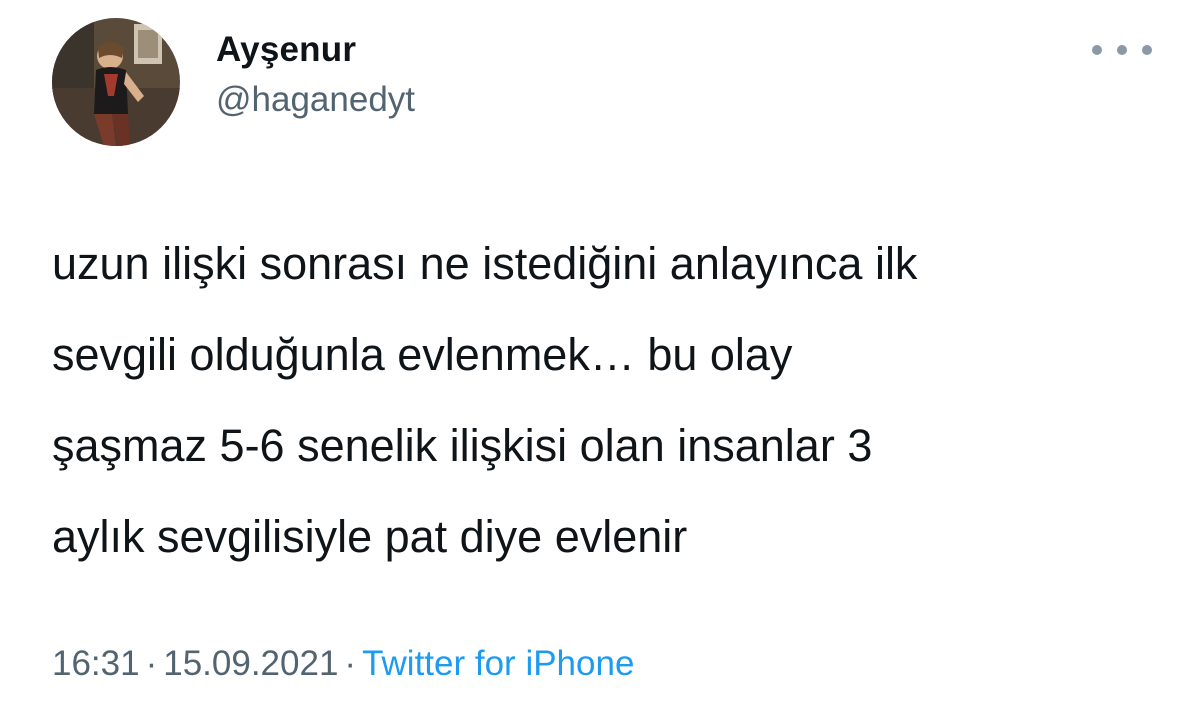  I want to click on user-handle: @haganedyt, so click(315, 100).